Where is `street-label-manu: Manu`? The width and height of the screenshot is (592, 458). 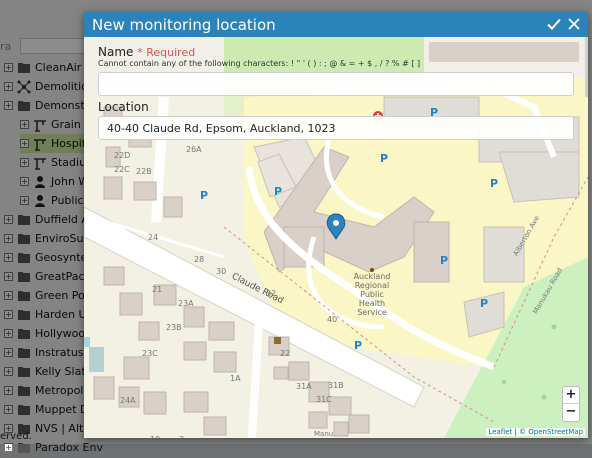
street-label-manu: Manu is located at coordinates (324, 434).